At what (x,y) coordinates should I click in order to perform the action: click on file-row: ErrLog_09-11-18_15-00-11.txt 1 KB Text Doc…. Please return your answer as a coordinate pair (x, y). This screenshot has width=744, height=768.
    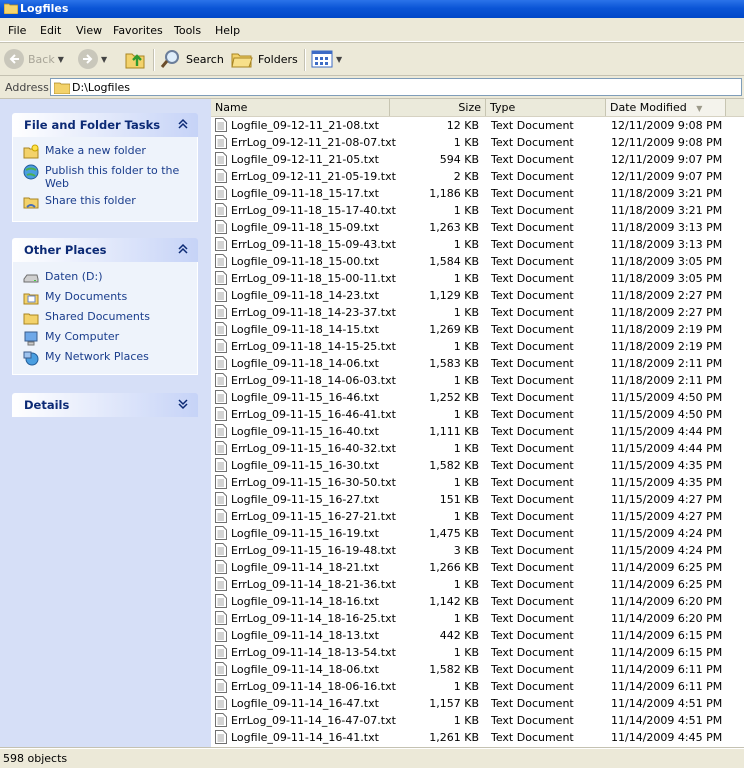
    Looking at the image, I should click on (477, 278).